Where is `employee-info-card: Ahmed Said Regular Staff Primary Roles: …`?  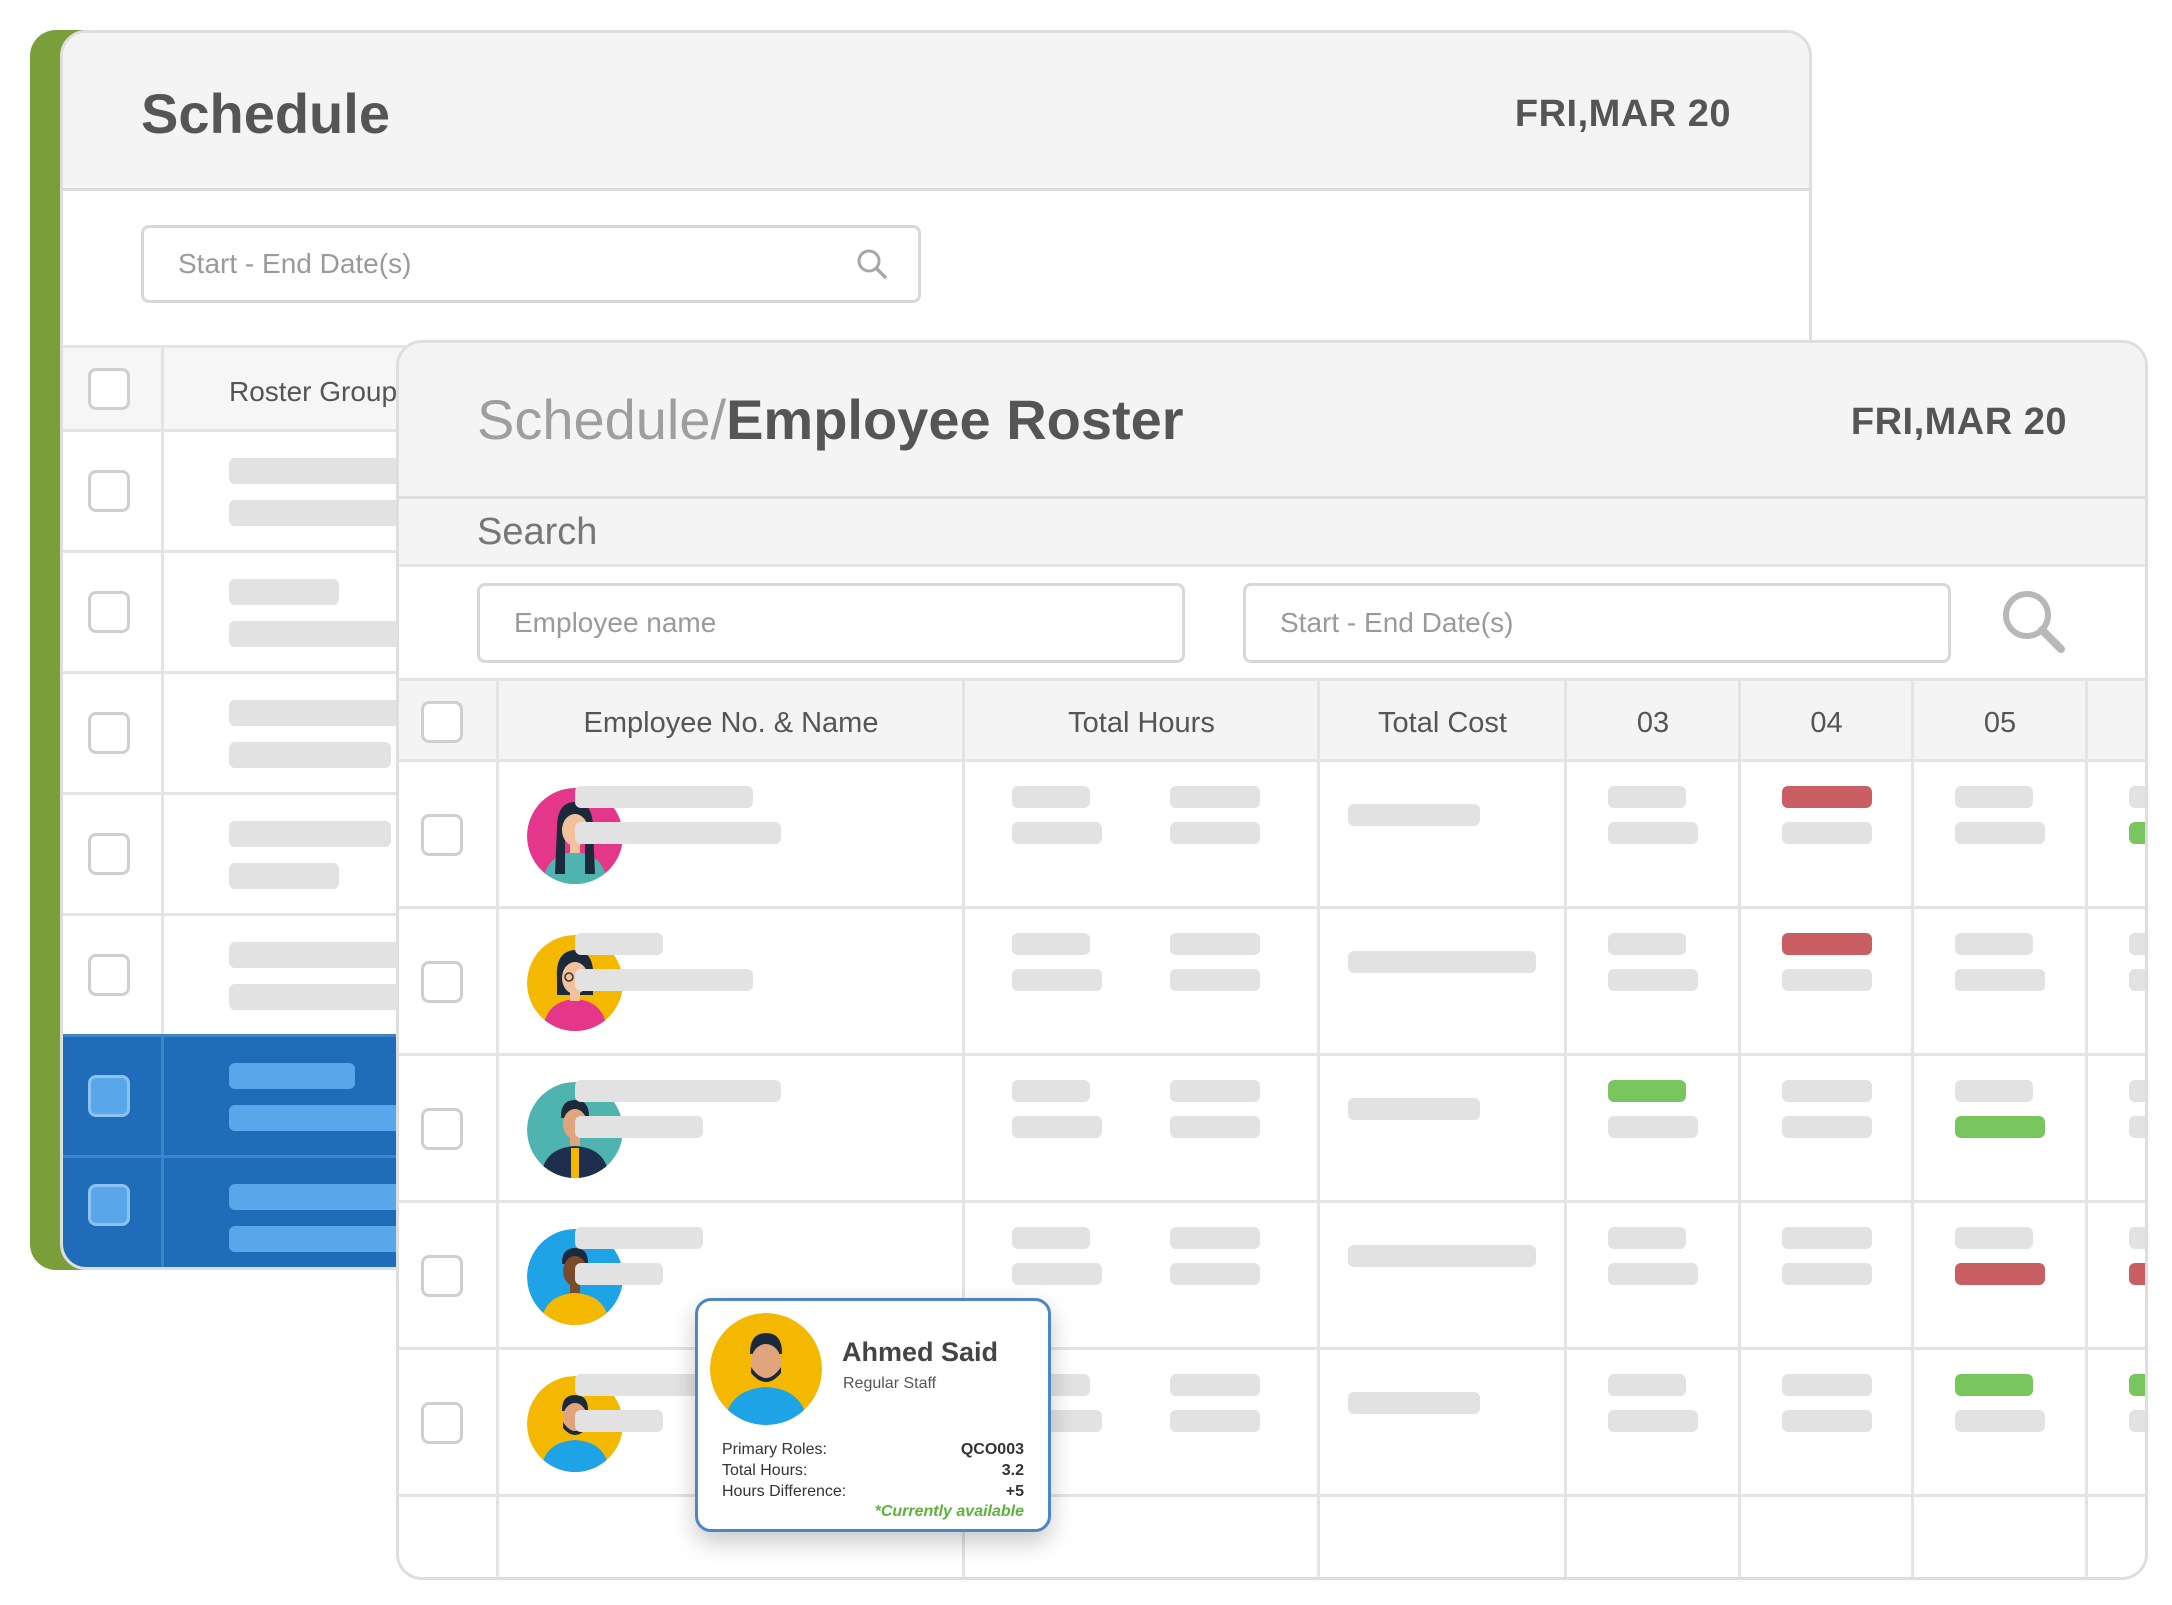
employee-info-card: Ahmed Said Regular Staff Primary Roles: … is located at coordinates (873, 1415).